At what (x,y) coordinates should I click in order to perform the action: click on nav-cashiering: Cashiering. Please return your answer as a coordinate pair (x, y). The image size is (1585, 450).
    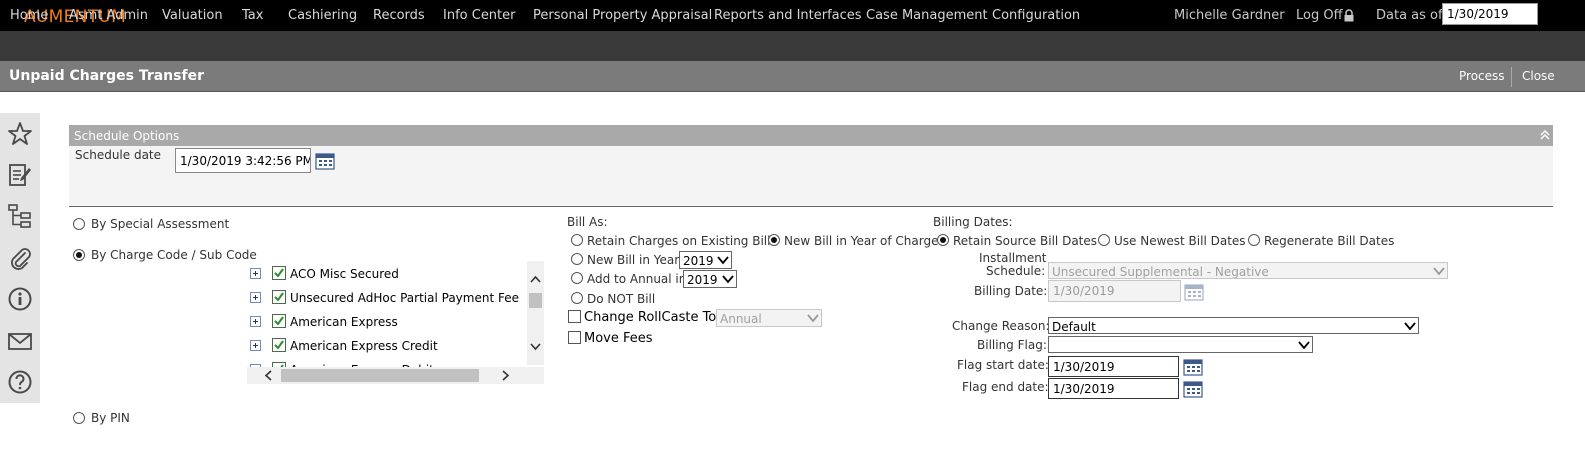
    Looking at the image, I should click on (322, 15).